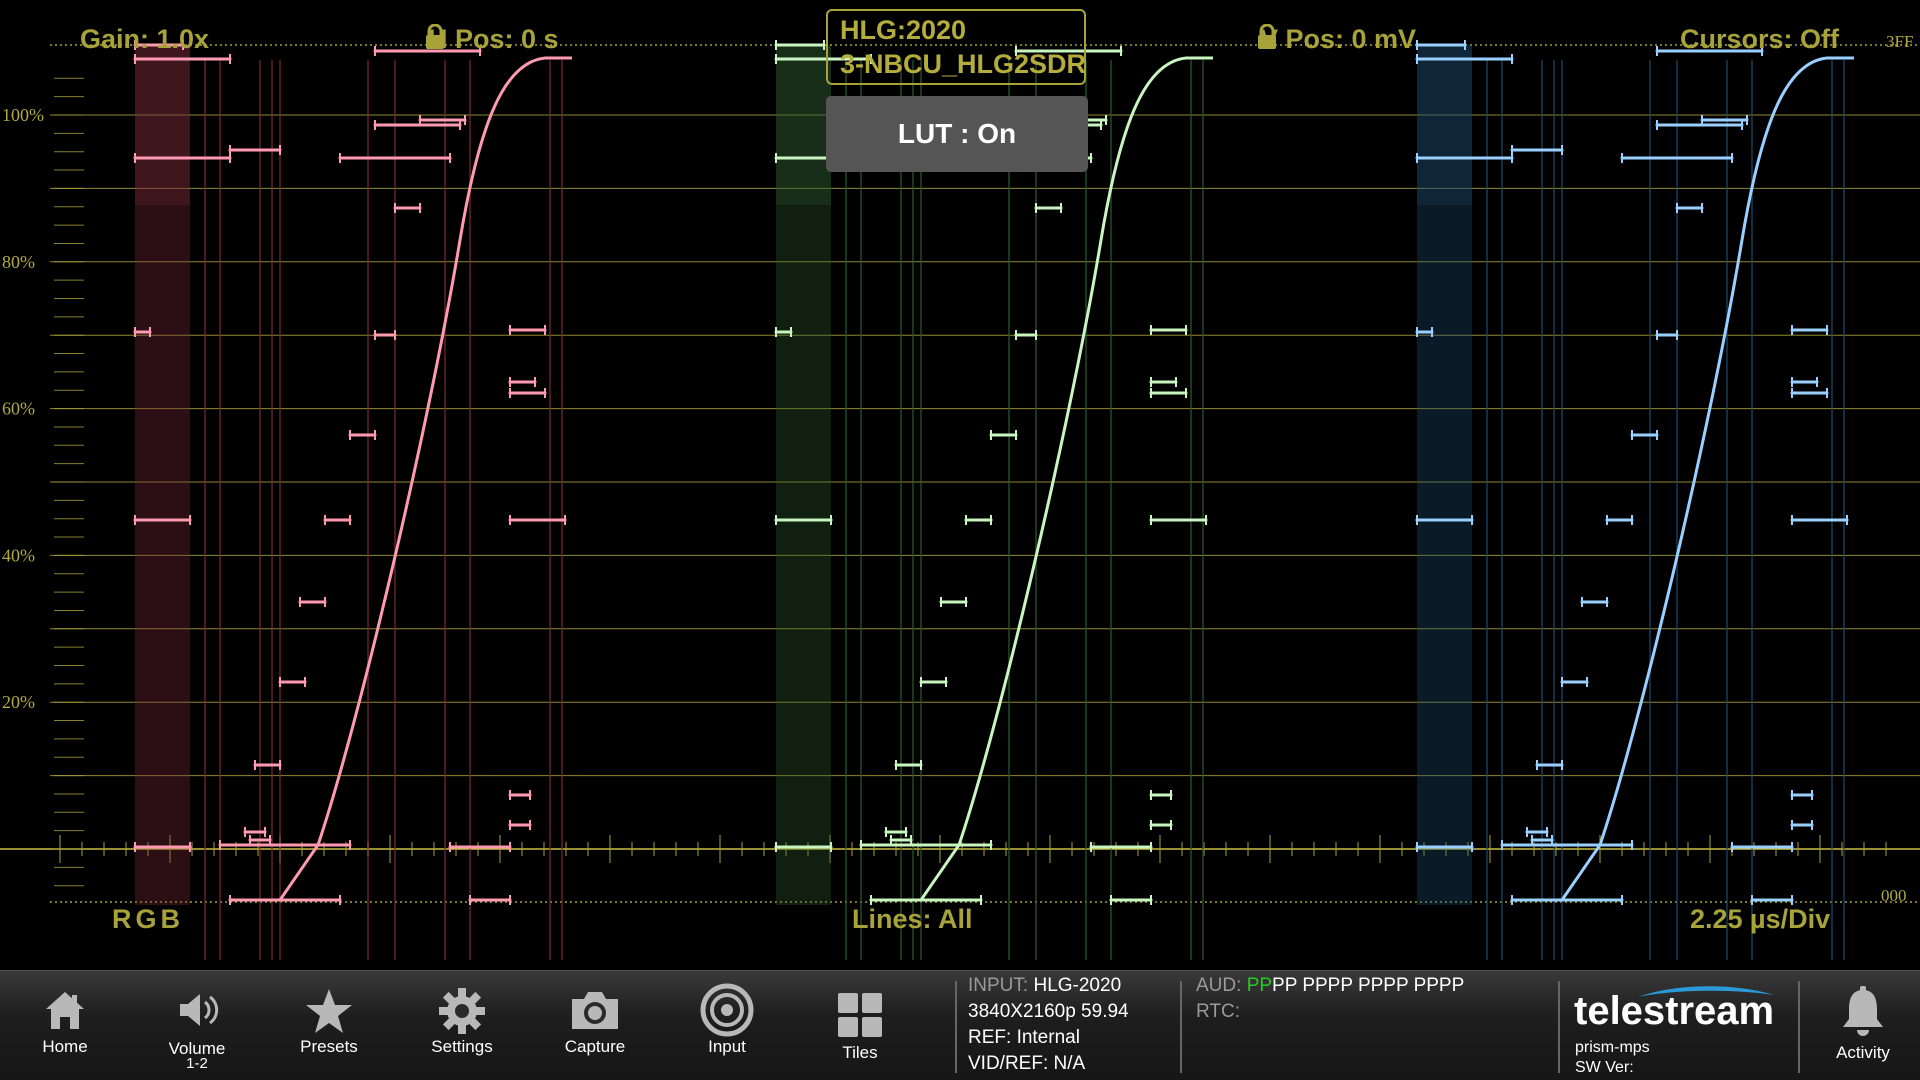  What do you see at coordinates (1894, 895) in the screenshot?
I see `bottom-code-value: 000` at bounding box center [1894, 895].